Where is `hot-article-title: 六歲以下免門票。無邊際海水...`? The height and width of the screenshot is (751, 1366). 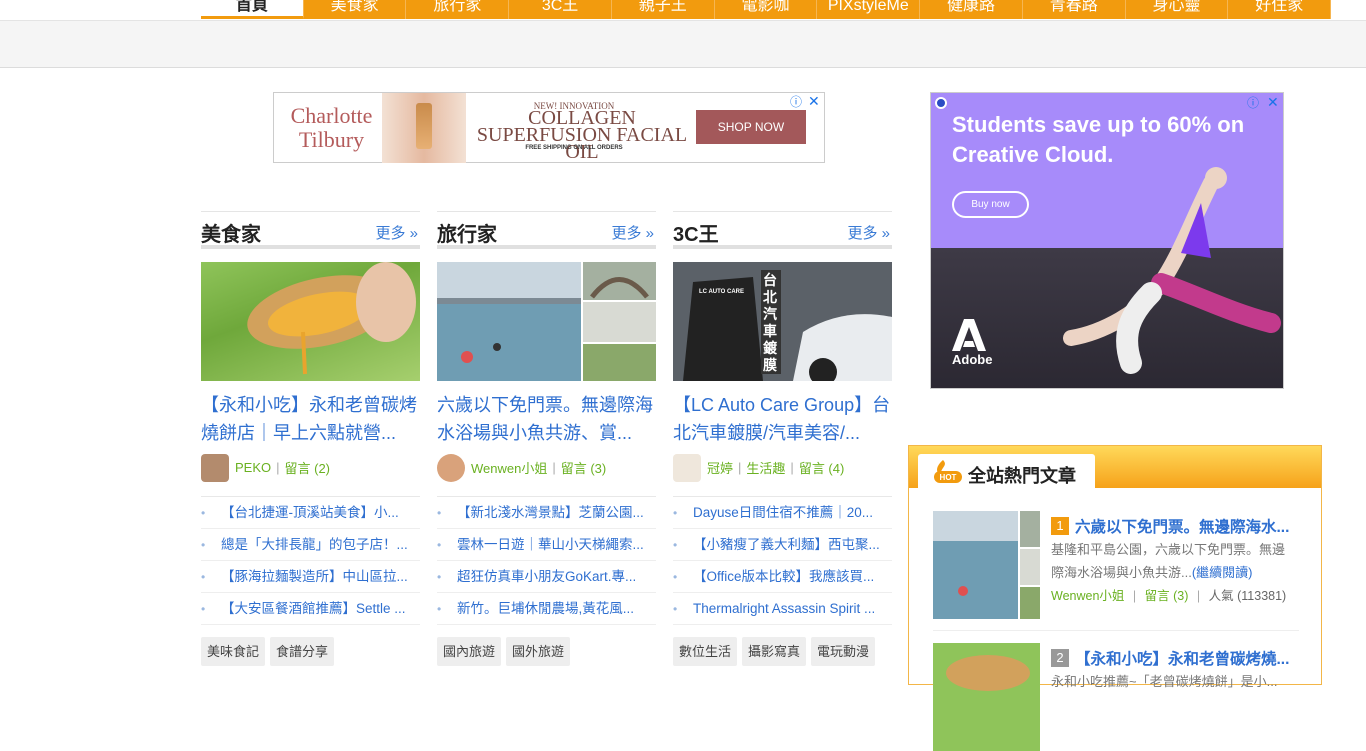 hot-article-title: 六歲以下免門票。無邊際海水... is located at coordinates (1187, 526).